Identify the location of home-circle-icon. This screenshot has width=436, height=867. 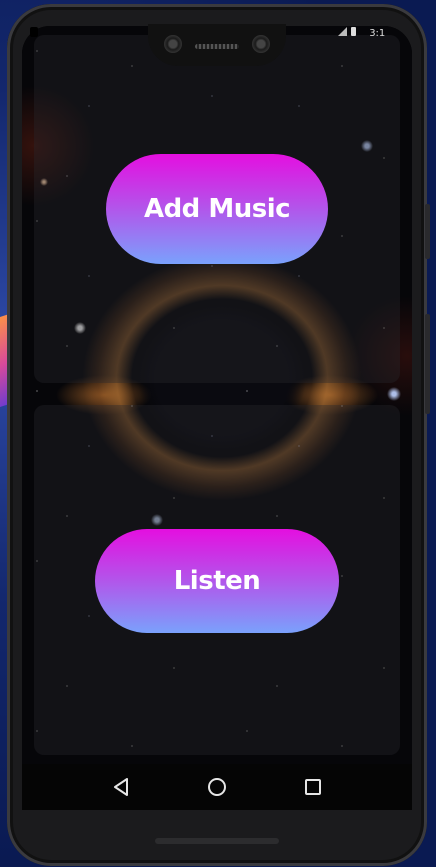
(217, 787).